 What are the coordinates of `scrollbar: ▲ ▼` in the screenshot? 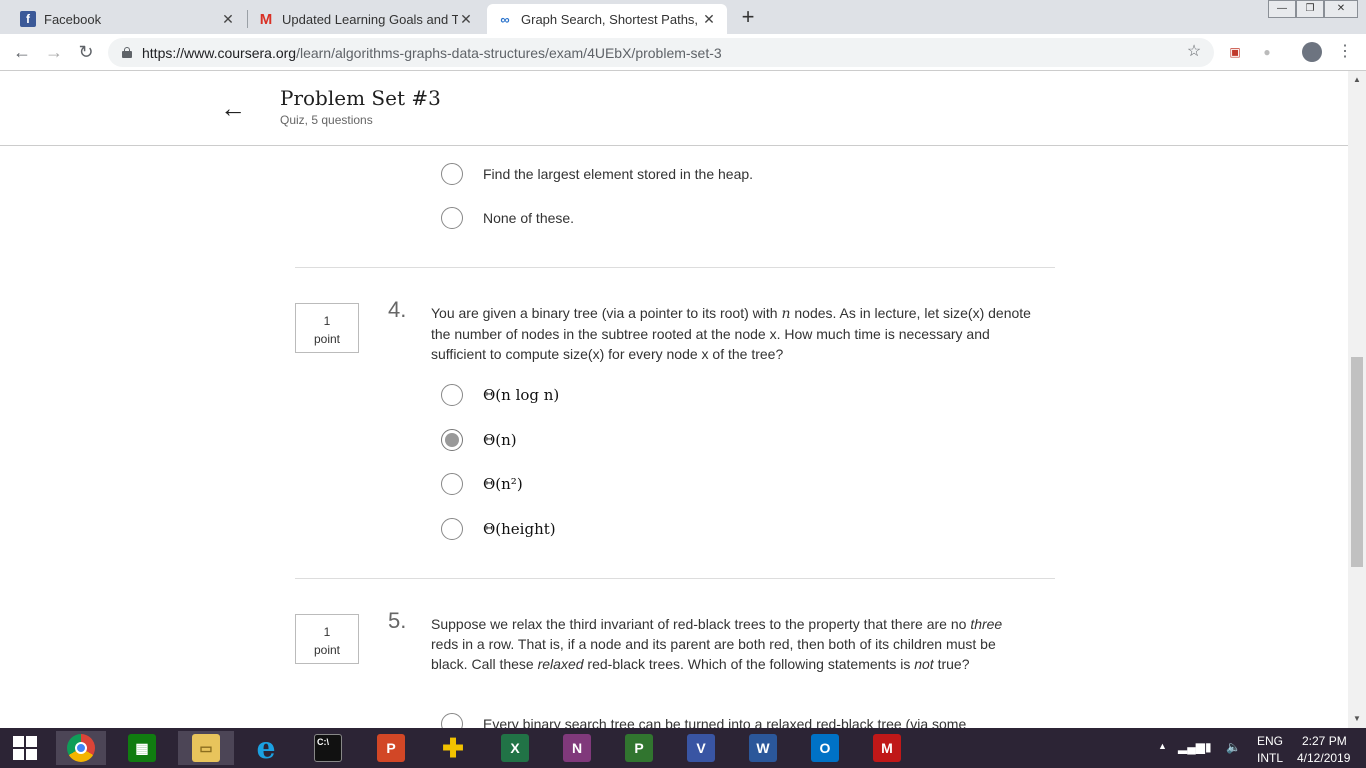 It's located at (1357, 399).